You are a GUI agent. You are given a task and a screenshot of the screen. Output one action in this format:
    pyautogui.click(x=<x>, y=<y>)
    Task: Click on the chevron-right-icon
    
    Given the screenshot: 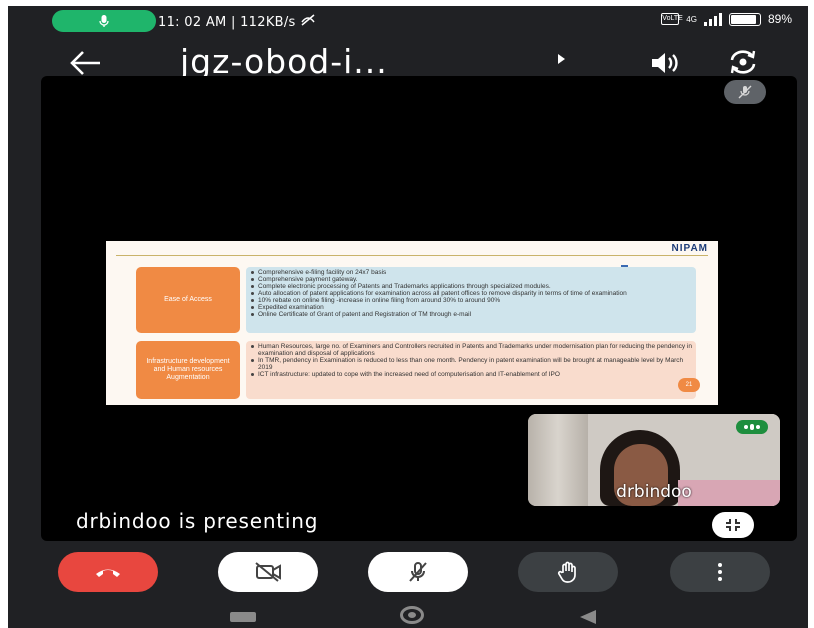 What is the action you would take?
    pyautogui.click(x=561, y=59)
    